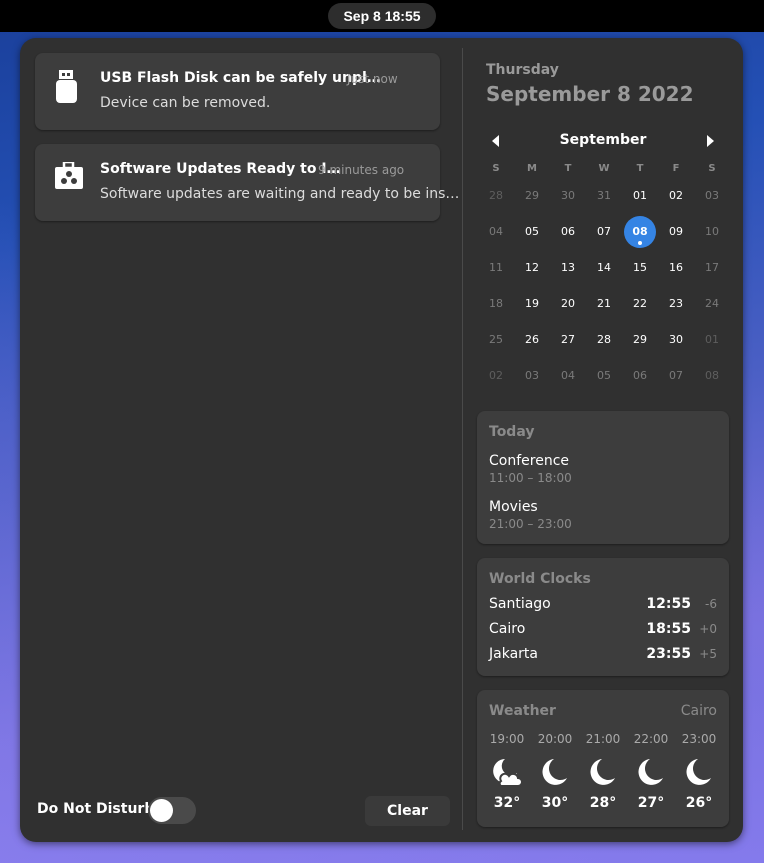  I want to click on forecast-temp: 32°, so click(507, 803).